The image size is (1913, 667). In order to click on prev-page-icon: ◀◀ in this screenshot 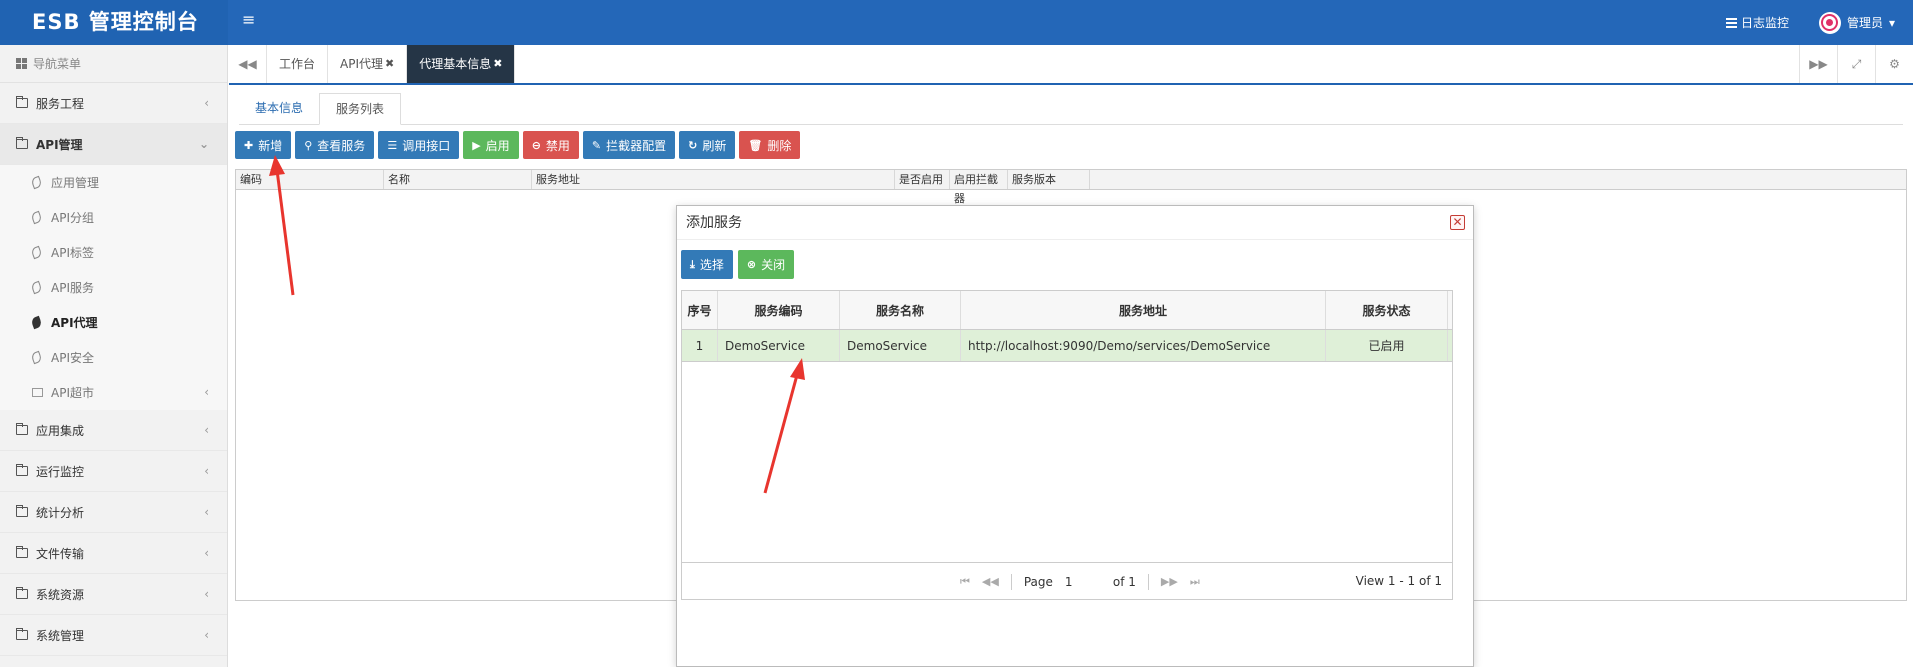, I will do `click(990, 581)`.